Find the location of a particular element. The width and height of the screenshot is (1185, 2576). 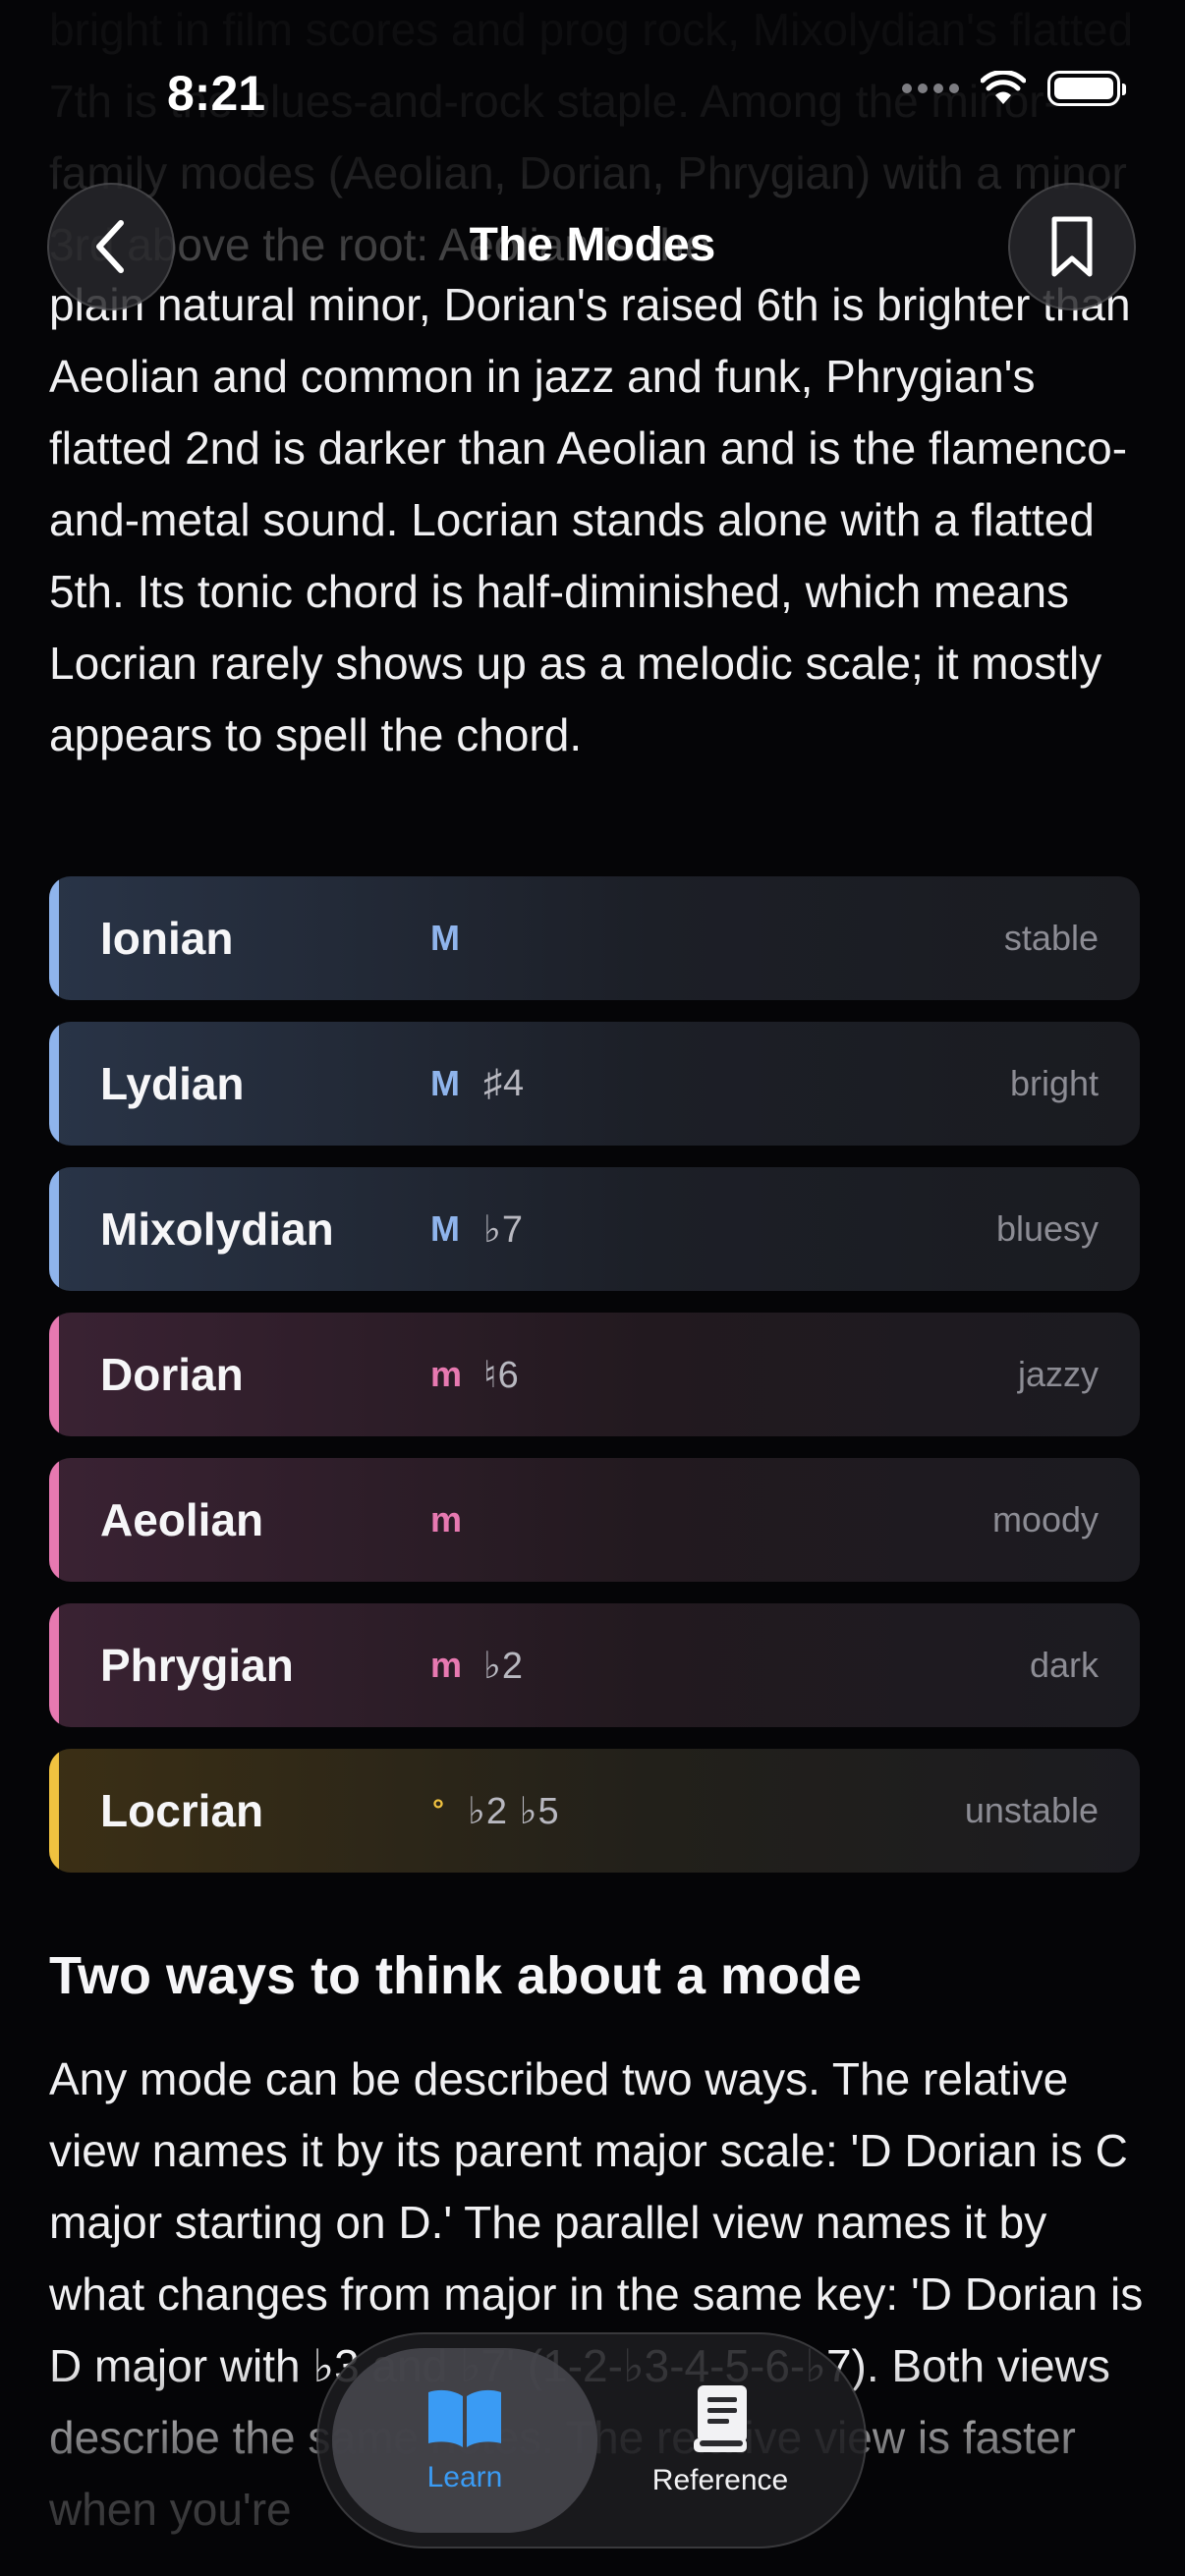

mode-mood: moody is located at coordinates (1045, 1519).